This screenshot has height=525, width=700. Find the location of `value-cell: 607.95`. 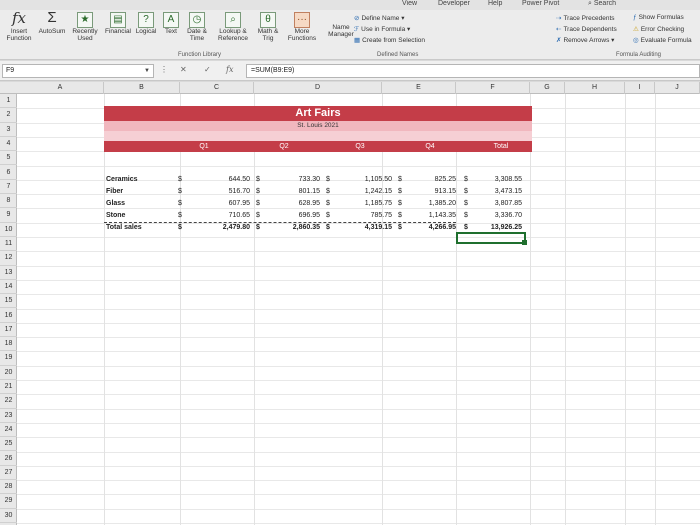

value-cell: 607.95 is located at coordinates (220, 203).